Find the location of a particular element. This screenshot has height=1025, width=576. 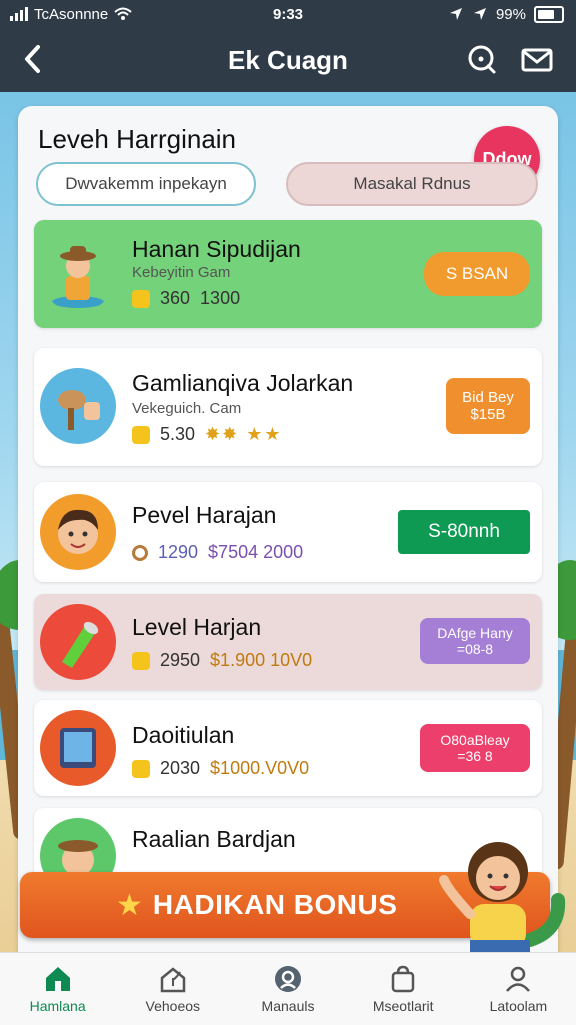

girl-character-illustration is located at coordinates (502, 901).